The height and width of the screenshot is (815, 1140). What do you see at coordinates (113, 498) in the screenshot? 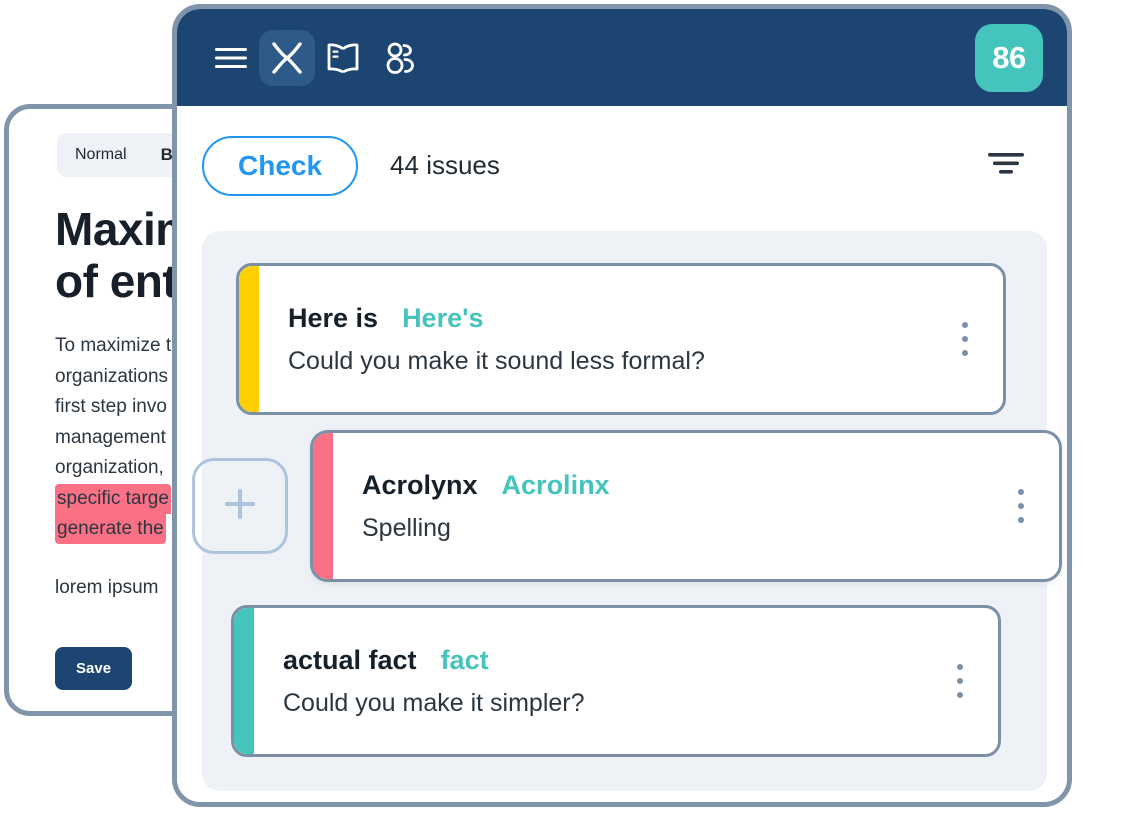
I see `flagged-text-highlight: specific targe` at bounding box center [113, 498].